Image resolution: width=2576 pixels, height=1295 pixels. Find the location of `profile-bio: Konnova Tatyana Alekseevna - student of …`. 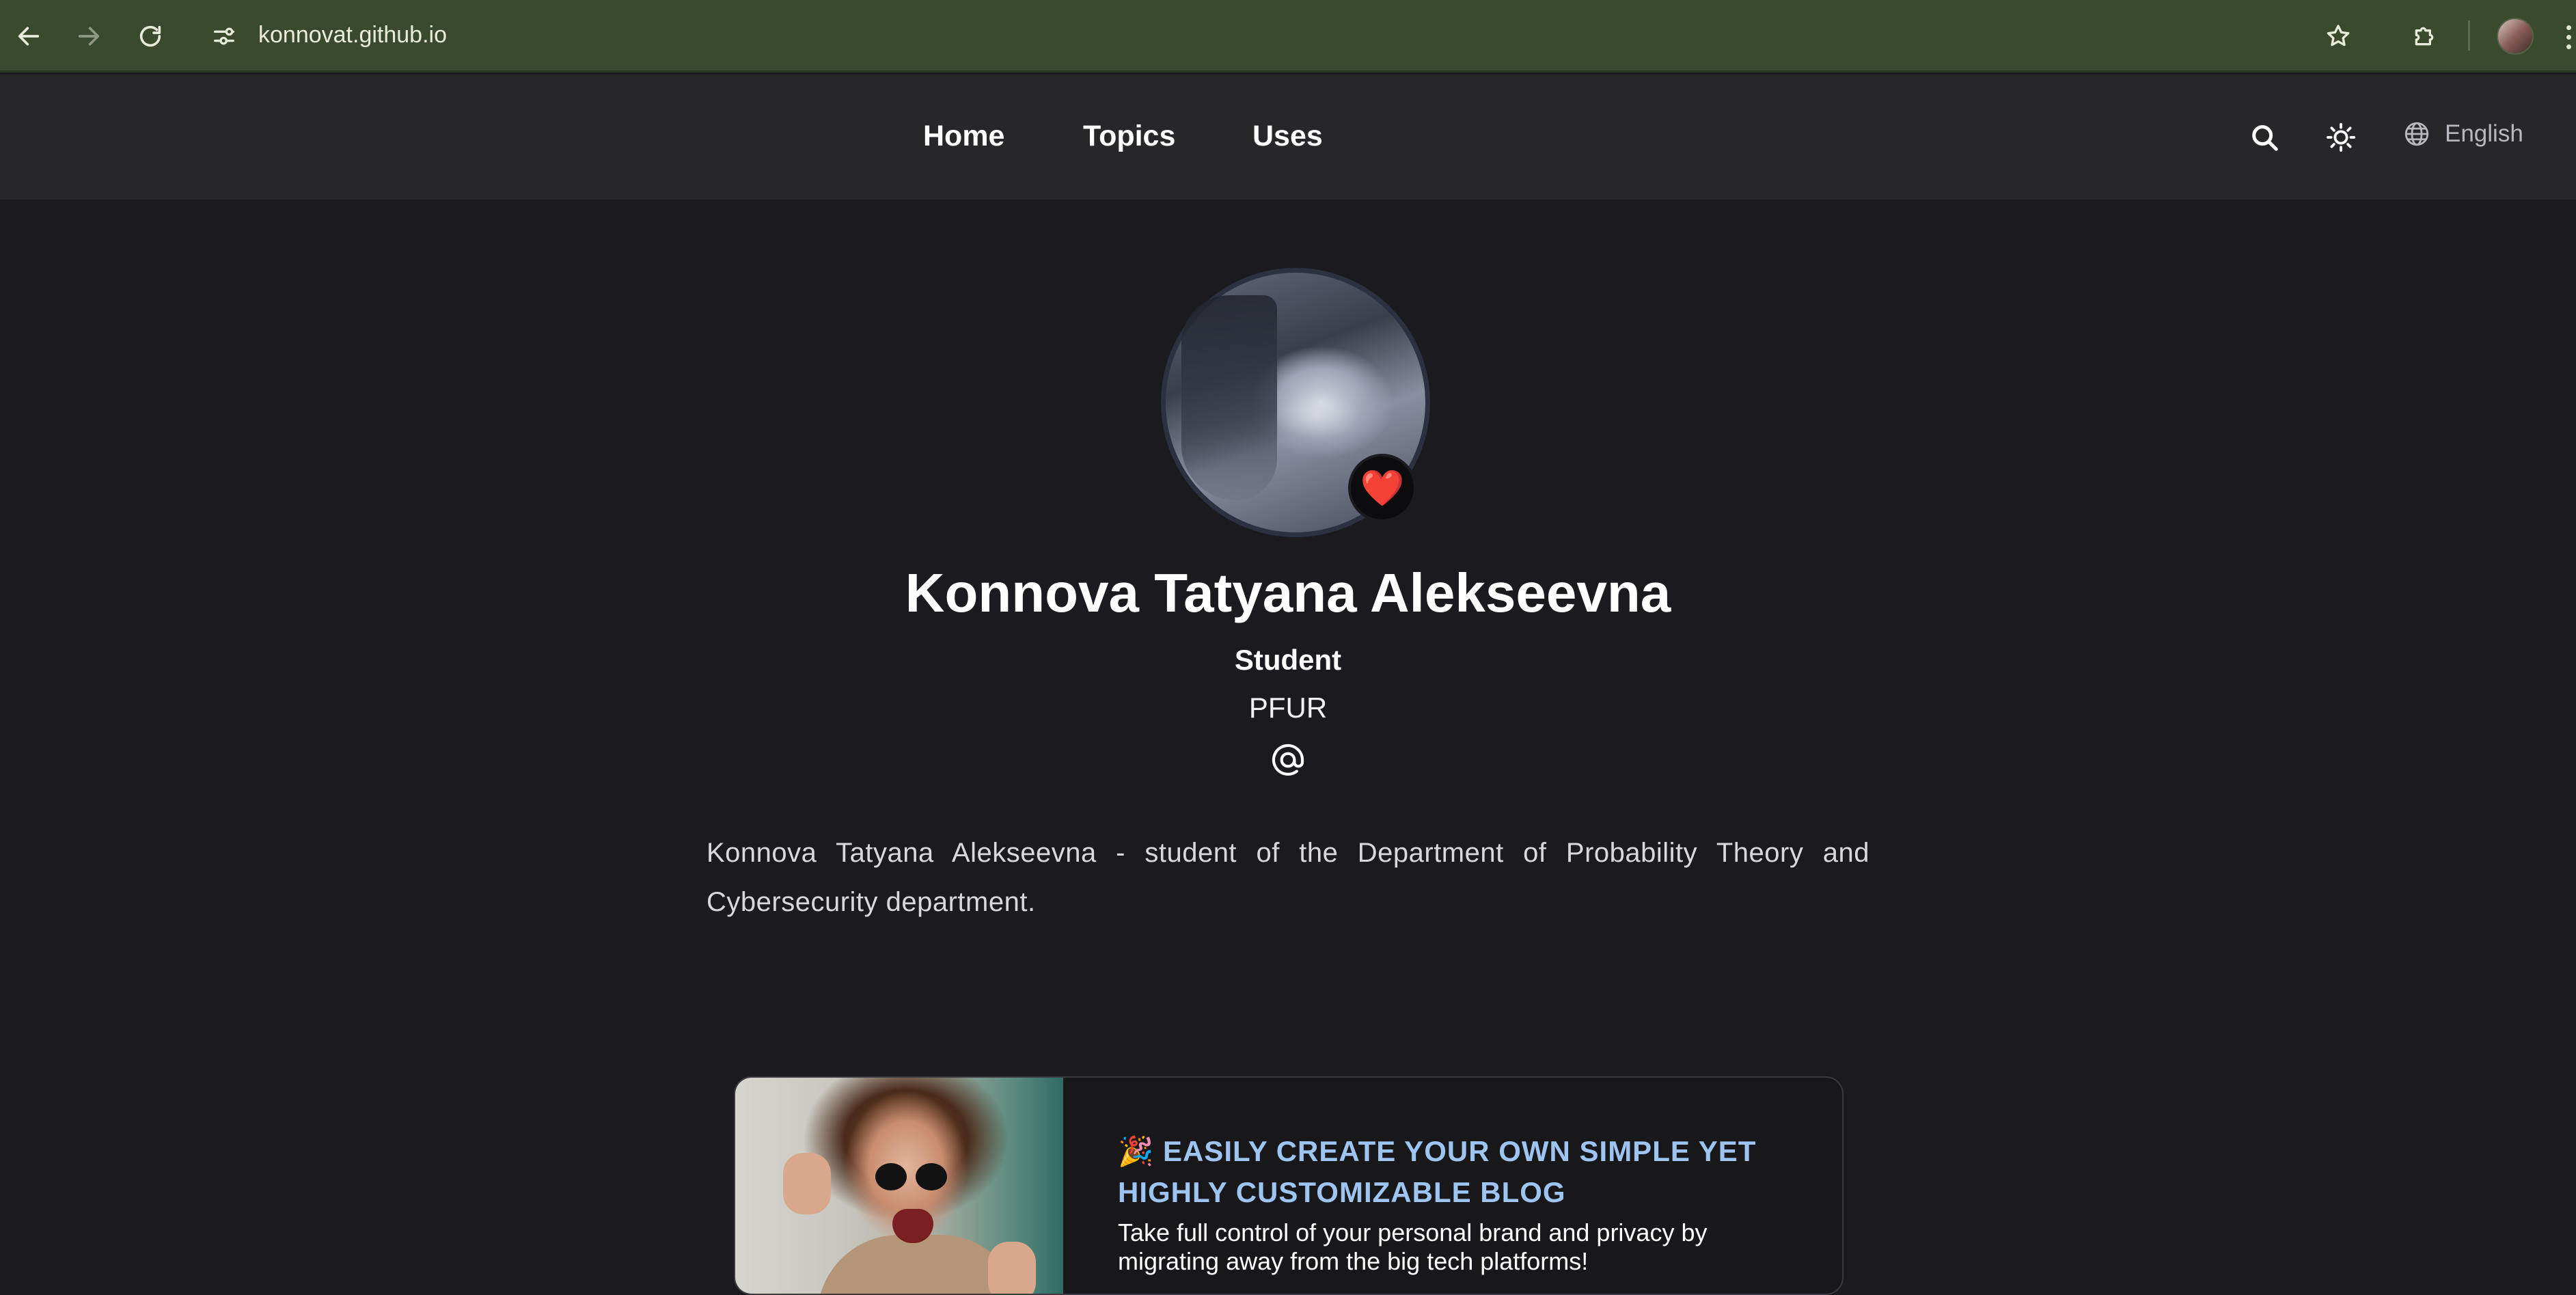

profile-bio: Konnova Tatyana Alekseevna - student of … is located at coordinates (1288, 877).